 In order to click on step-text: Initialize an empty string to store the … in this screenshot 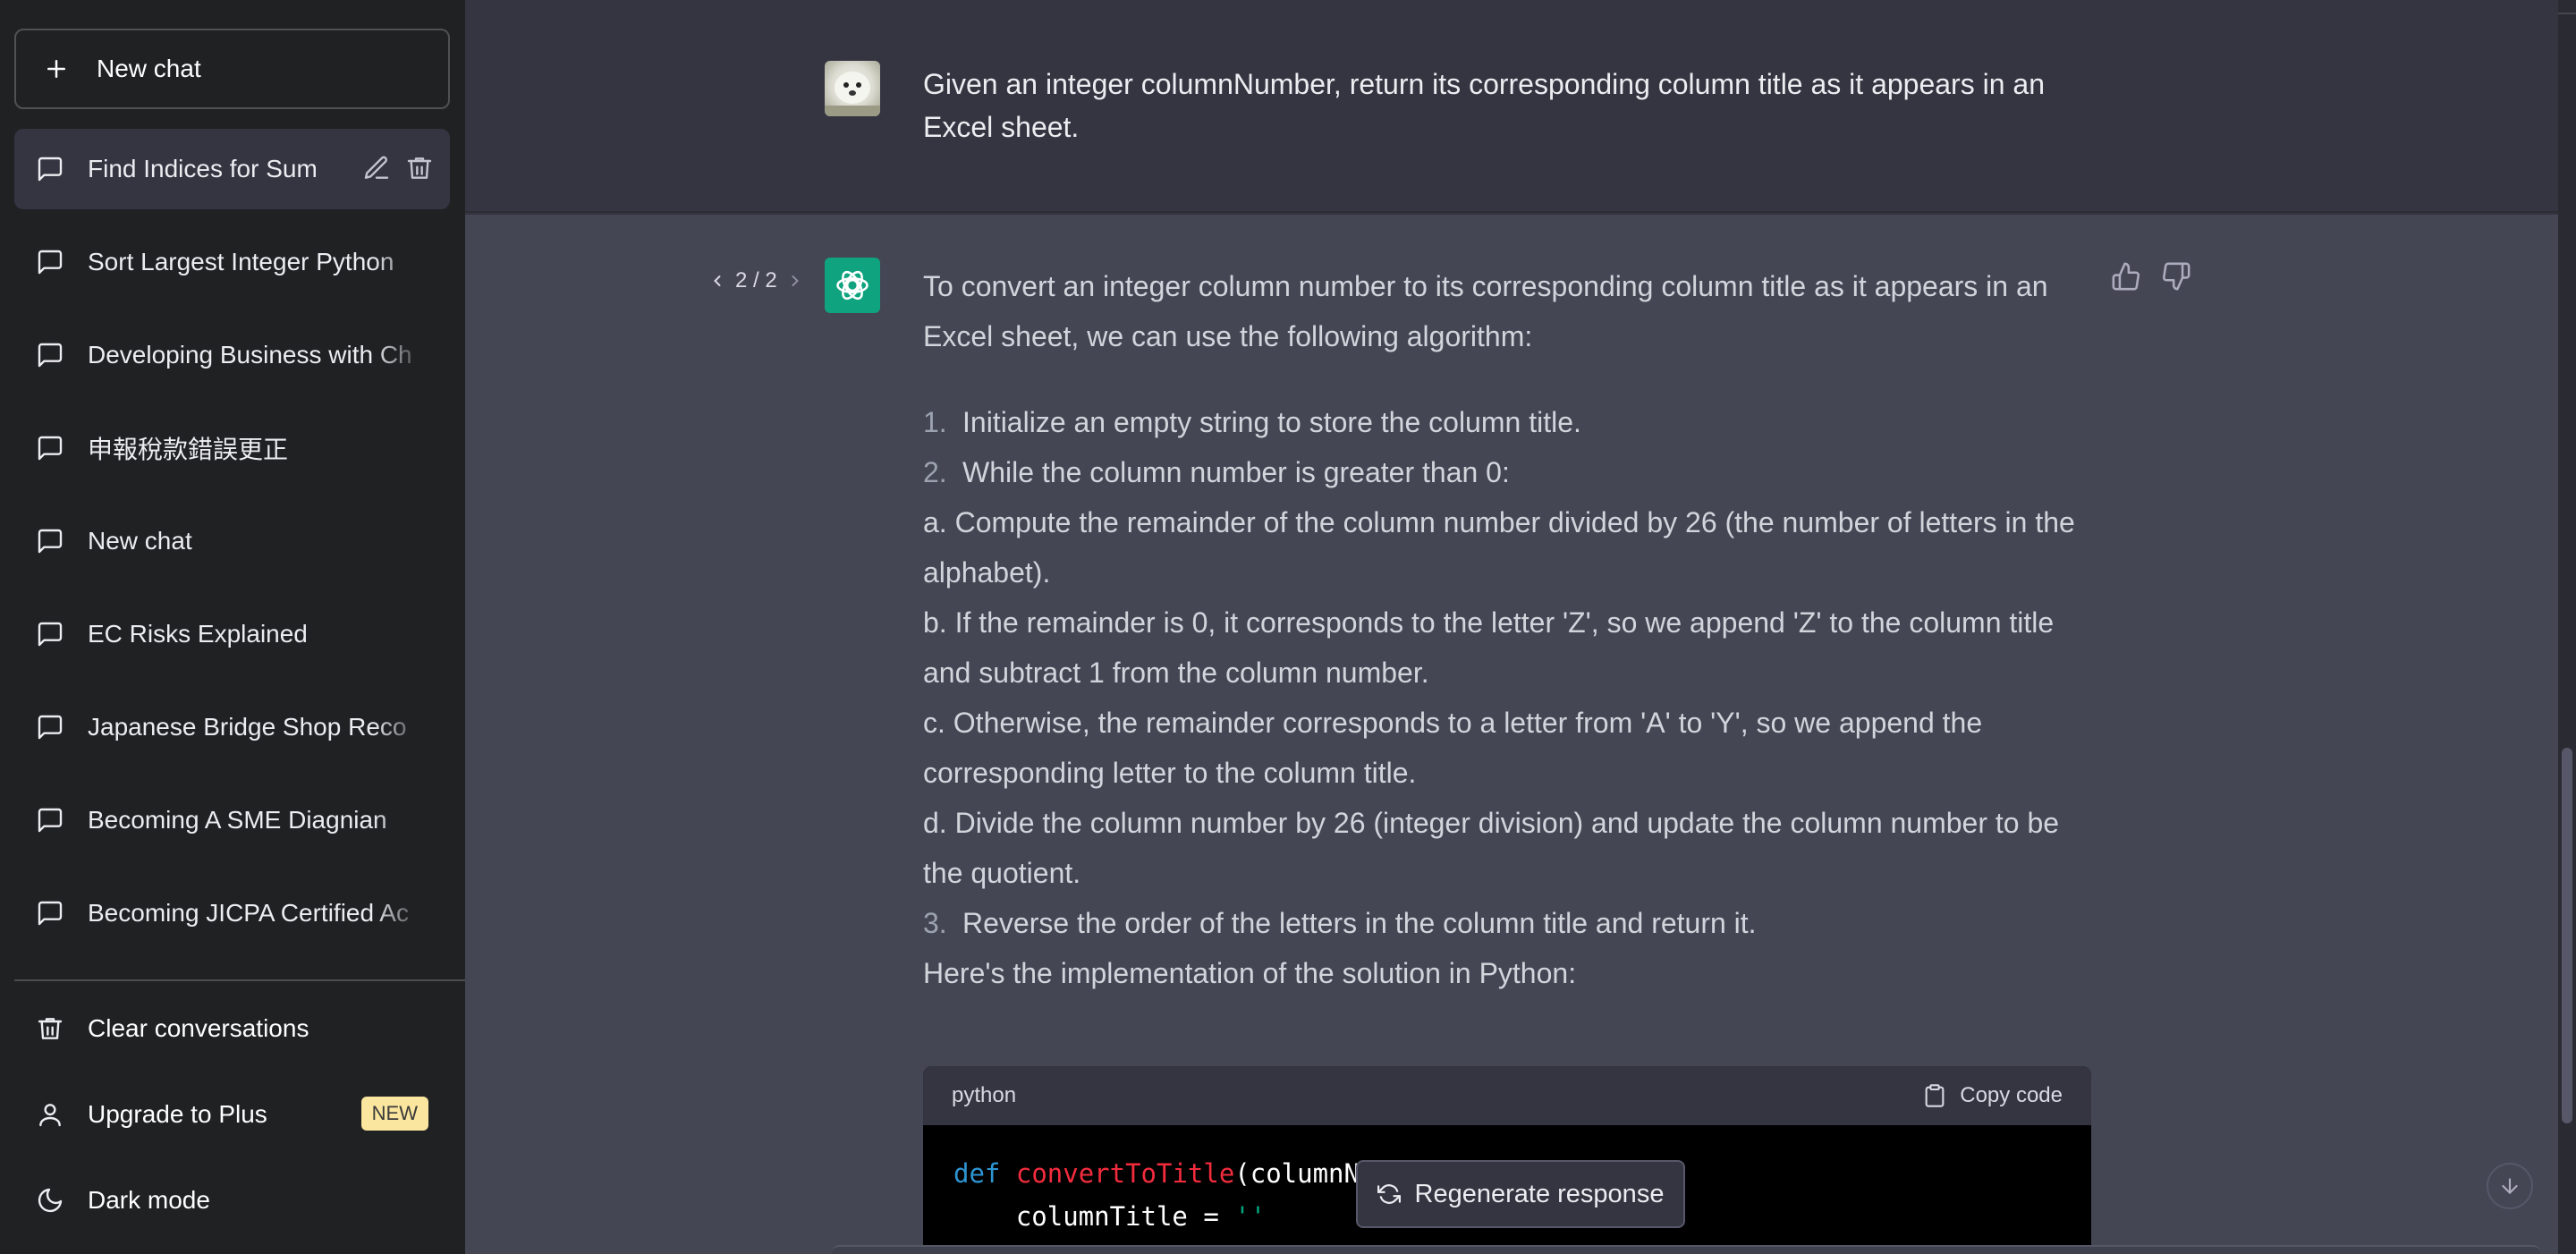, I will do `click(1271, 422)`.